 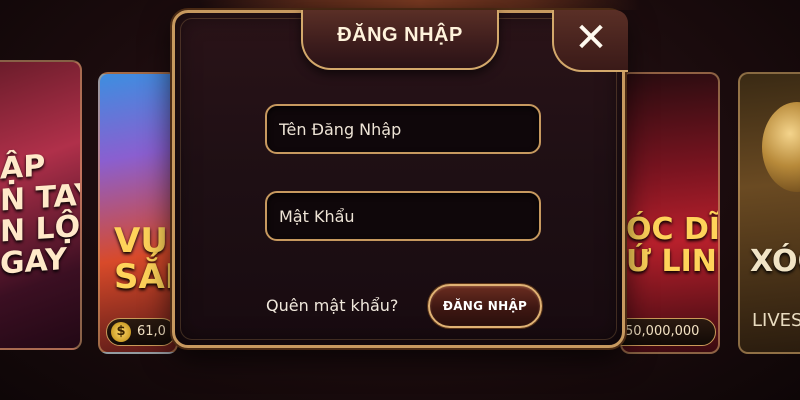 What do you see at coordinates (41, 215) in the screenshot?
I see `game-card-title: ẬP N TAY N LỘC GAY` at bounding box center [41, 215].